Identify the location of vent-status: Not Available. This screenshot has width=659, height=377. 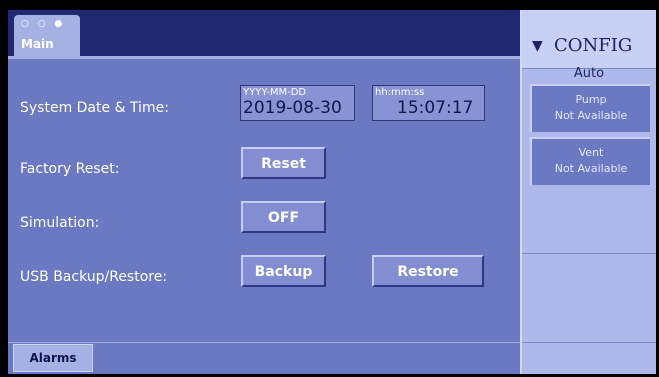
(591, 168).